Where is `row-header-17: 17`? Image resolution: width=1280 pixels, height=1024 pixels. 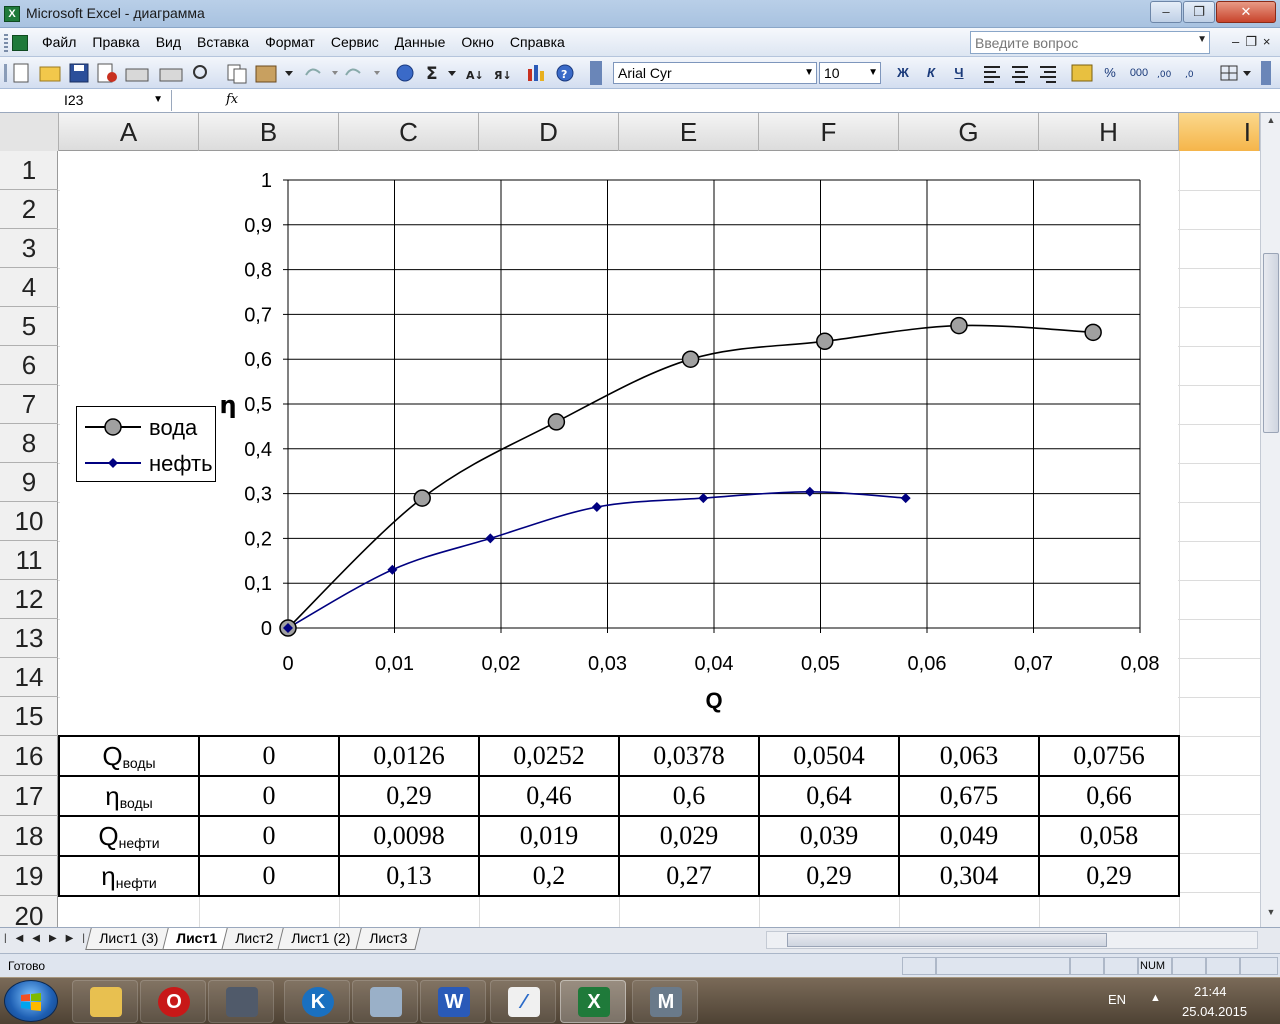 row-header-17: 17 is located at coordinates (29, 796).